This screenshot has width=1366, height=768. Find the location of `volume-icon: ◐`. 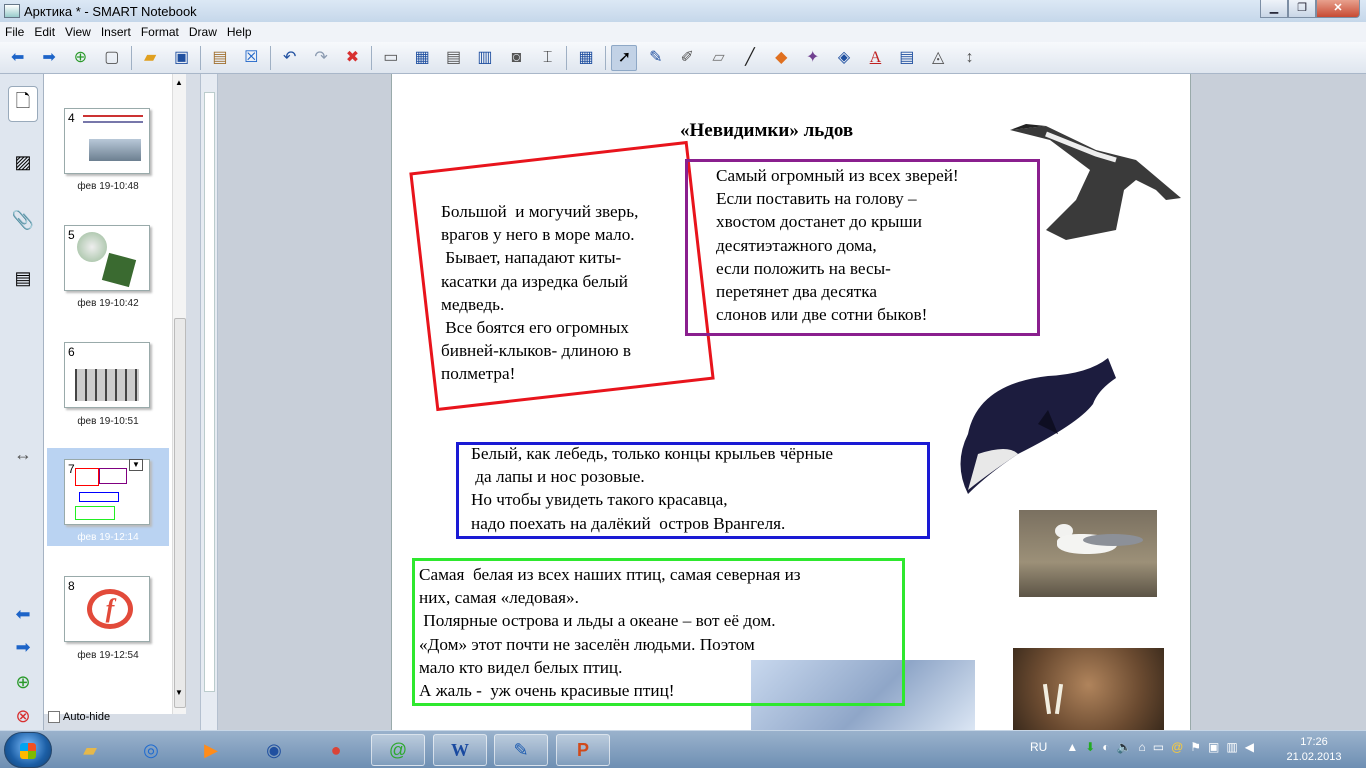

volume-icon: ◐ is located at coordinates (1105, 747).